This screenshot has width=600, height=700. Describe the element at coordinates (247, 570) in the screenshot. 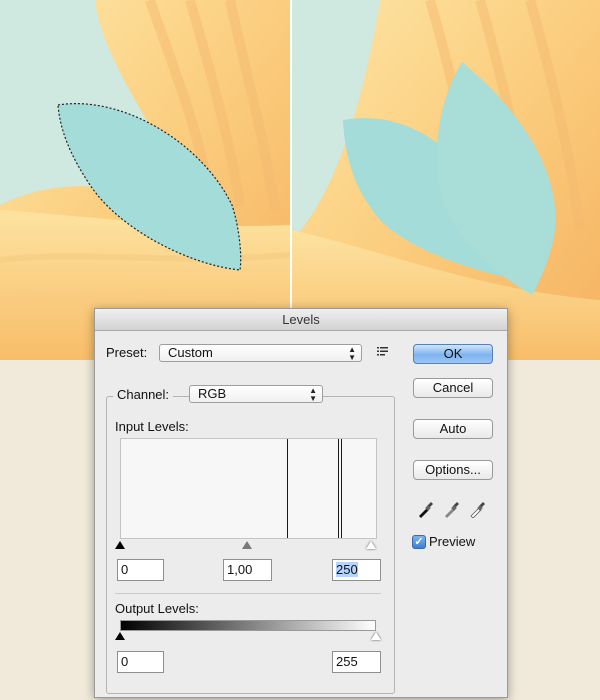

I see `input-midtone-field: 1,00` at that location.